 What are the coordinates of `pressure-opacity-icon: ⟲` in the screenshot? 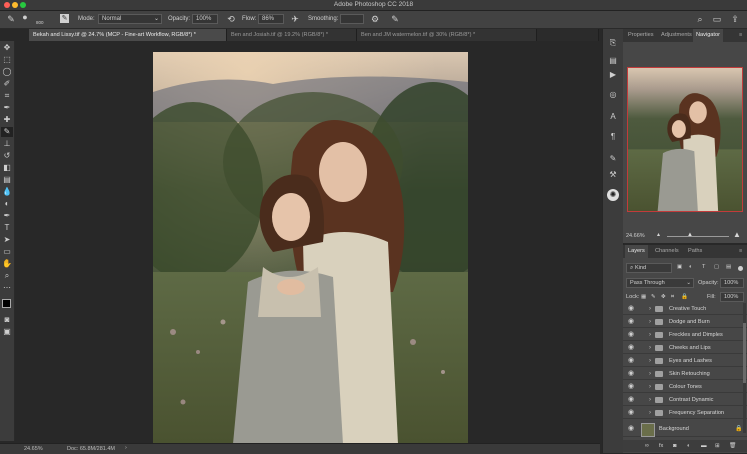 It's located at (231, 19).